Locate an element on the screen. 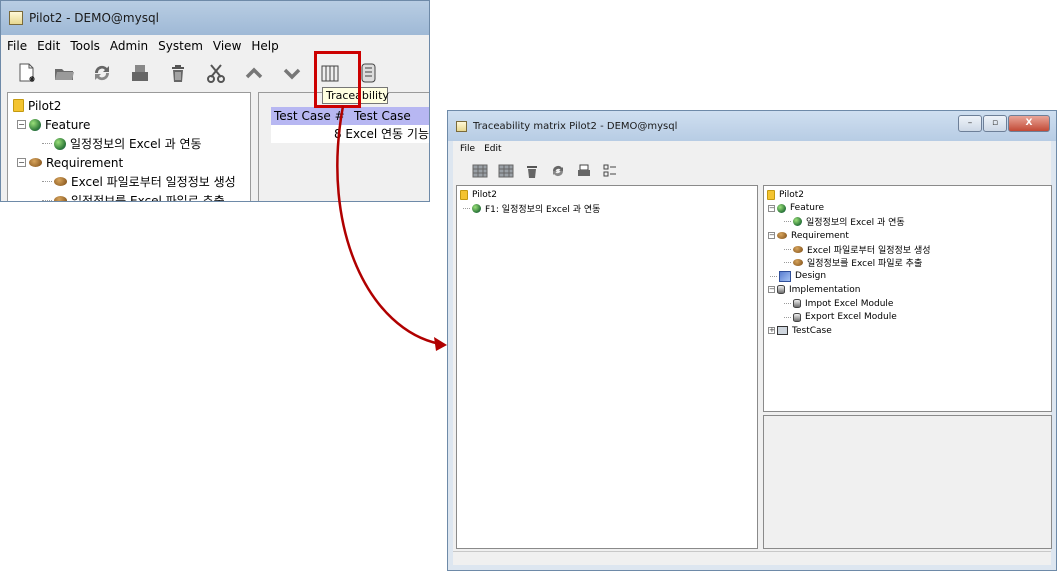 The height and width of the screenshot is (572, 1058). minimize-button: – is located at coordinates (970, 123).